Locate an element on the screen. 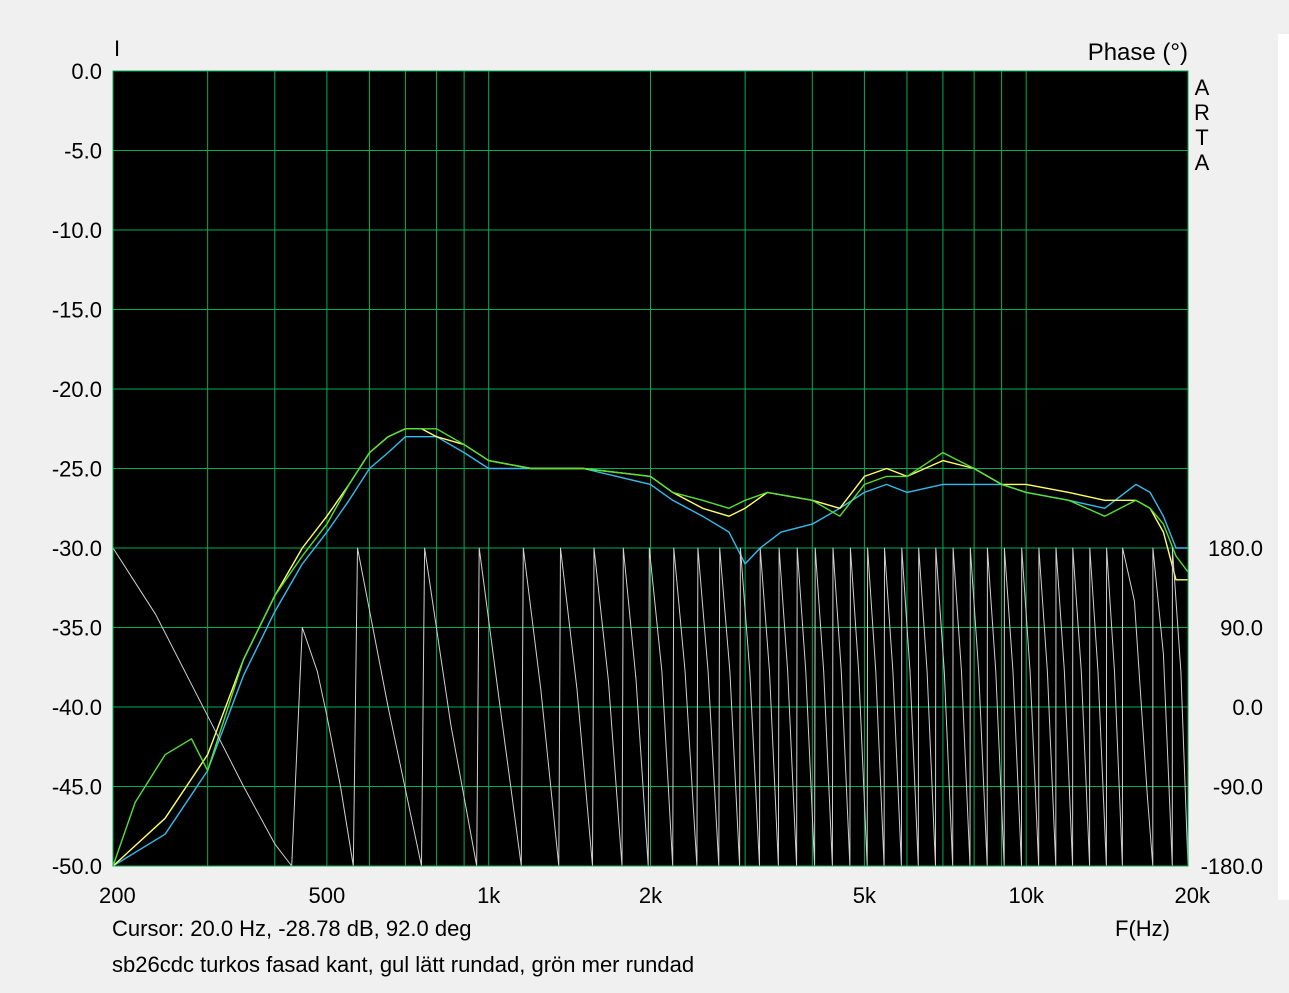 This screenshot has width=1289, height=993. y-tick-label: -15.0 is located at coordinates (77, 310).